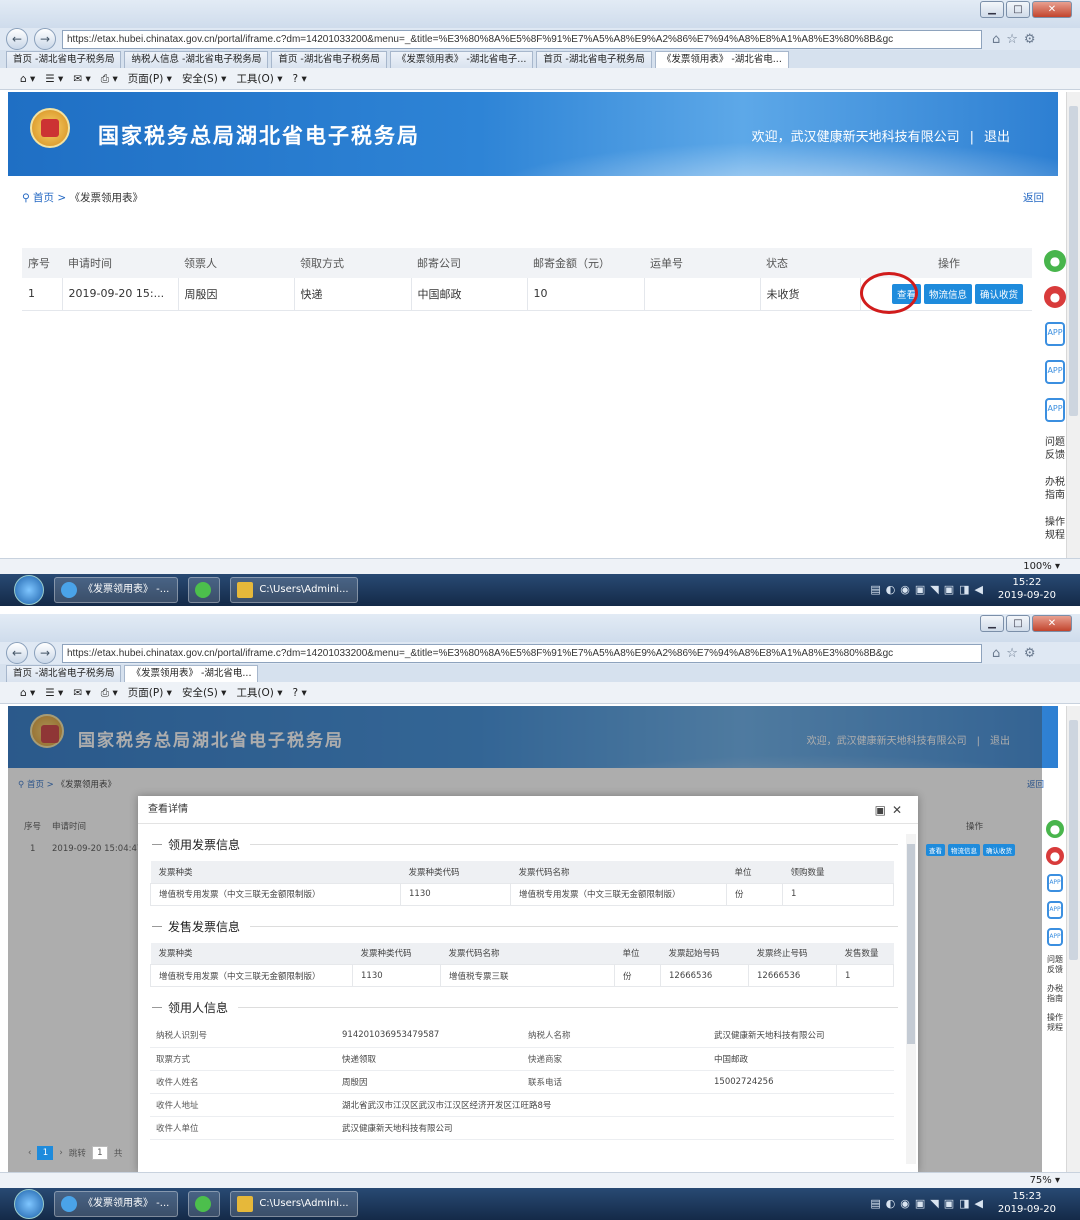 The width and height of the screenshot is (1080, 1220). What do you see at coordinates (935, 850) in the screenshot?
I see `view-button: 查看` at bounding box center [935, 850].